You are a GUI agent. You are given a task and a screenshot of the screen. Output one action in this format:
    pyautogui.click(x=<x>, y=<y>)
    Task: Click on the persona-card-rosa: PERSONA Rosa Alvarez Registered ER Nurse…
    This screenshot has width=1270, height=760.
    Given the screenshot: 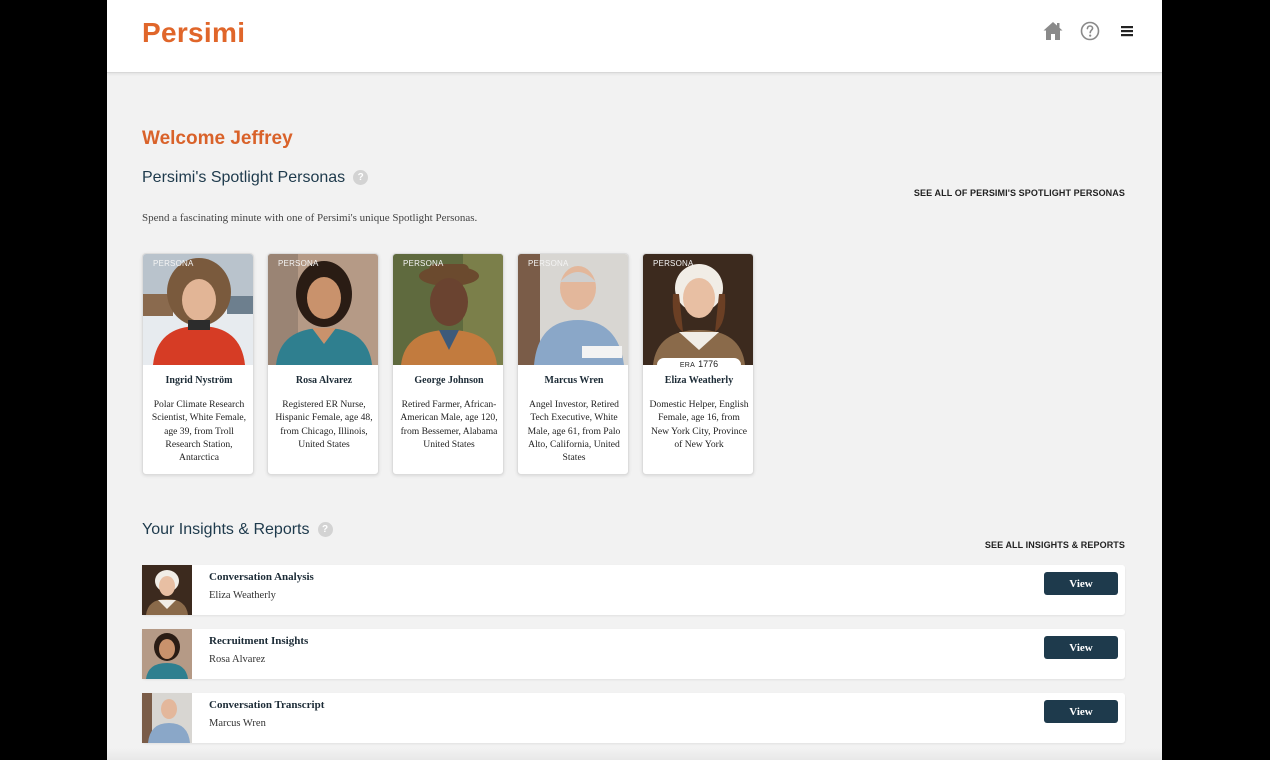 What is the action you would take?
    pyautogui.click(x=323, y=364)
    